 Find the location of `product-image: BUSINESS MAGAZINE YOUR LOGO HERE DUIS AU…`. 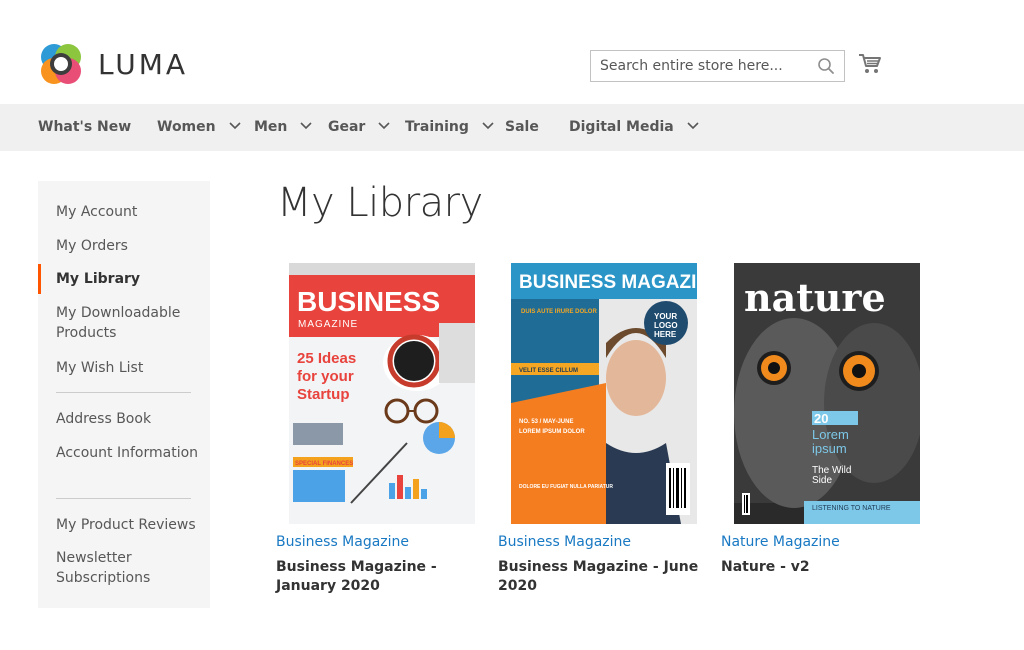

product-image: BUSINESS MAGAZINE YOUR LOGO HERE DUIS AU… is located at coordinates (604, 393).